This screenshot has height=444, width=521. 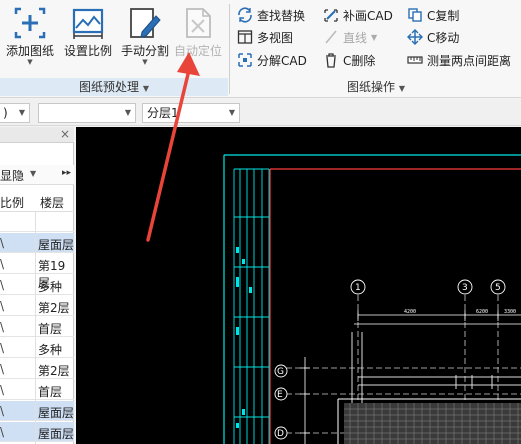 What do you see at coordinates (37, 272) in the screenshot?
I see `table-row: \ 第19层` at bounding box center [37, 272].